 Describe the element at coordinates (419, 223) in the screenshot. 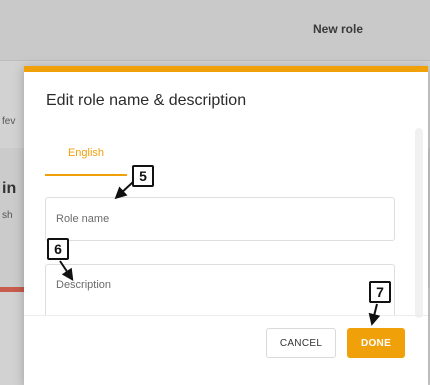

I see `dialog-scrollbar` at that location.